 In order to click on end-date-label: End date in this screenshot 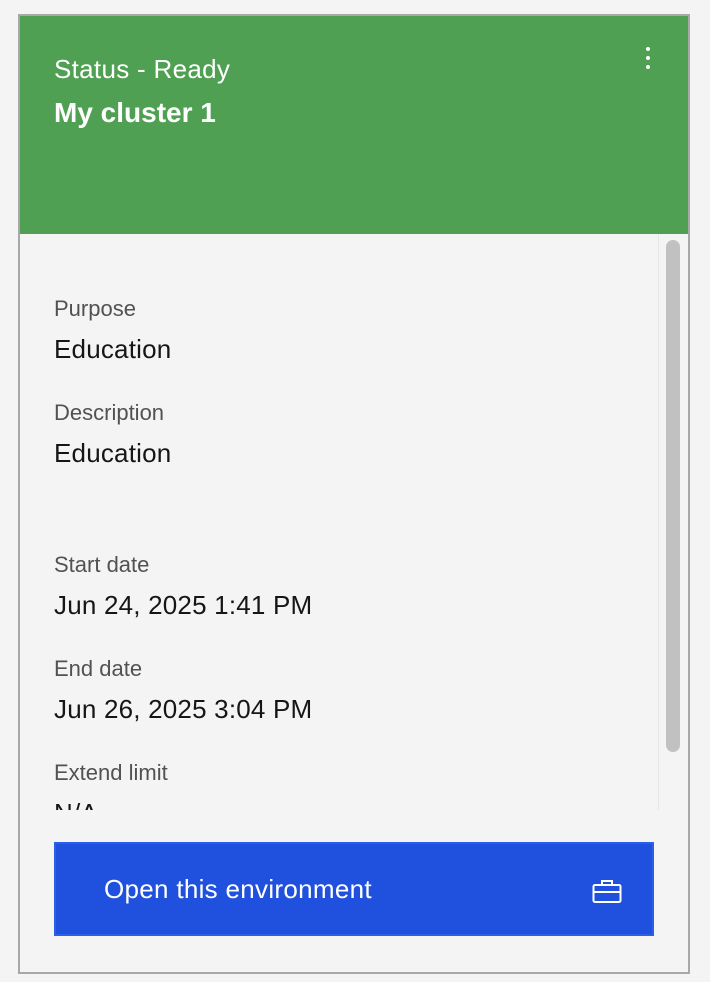, I will do `click(98, 668)`.